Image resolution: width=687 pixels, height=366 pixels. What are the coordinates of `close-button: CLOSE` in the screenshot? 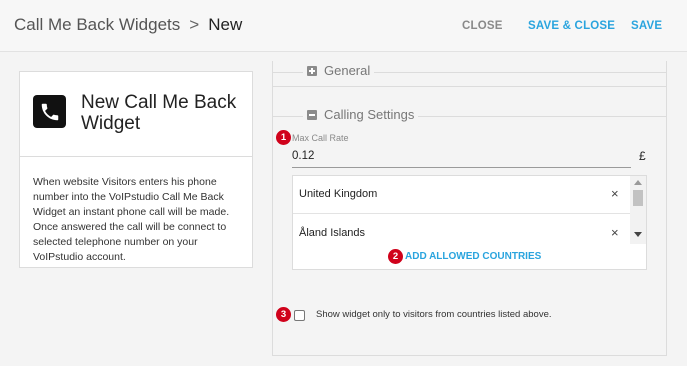 It's located at (482, 26).